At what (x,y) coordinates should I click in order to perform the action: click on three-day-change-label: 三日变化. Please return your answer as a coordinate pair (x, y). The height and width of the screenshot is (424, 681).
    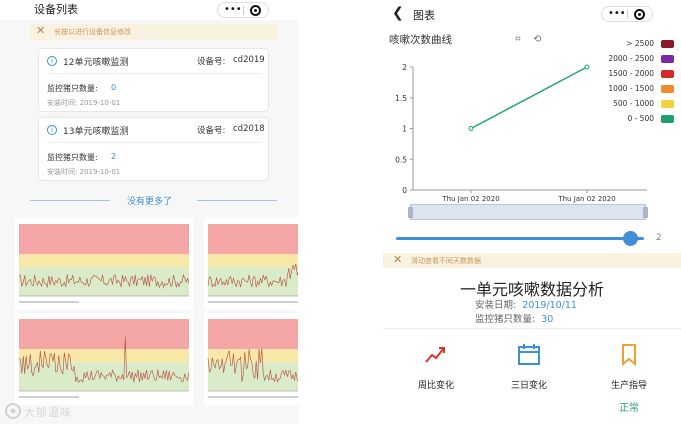
    Looking at the image, I should click on (528, 386).